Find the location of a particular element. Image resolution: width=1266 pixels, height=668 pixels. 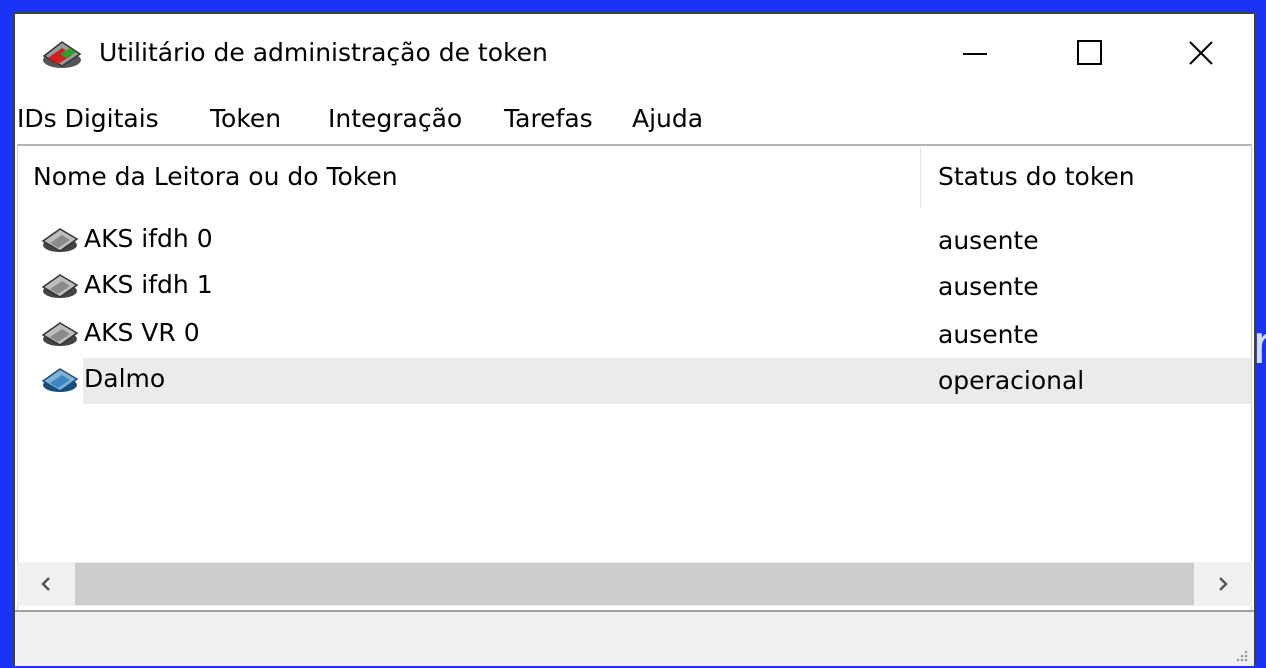

column-separator is located at coordinates (920, 178).